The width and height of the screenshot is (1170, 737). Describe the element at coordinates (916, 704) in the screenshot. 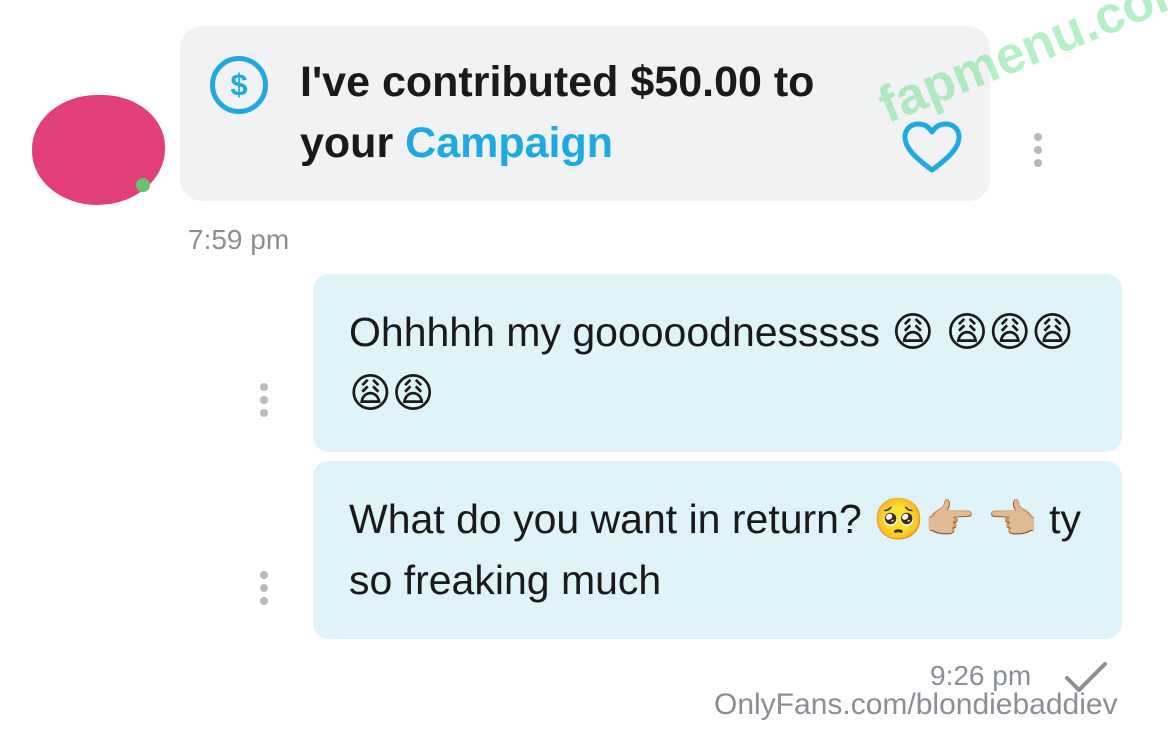

I see `source-watermark: OnlyFans.com/blondiebaddiev` at that location.